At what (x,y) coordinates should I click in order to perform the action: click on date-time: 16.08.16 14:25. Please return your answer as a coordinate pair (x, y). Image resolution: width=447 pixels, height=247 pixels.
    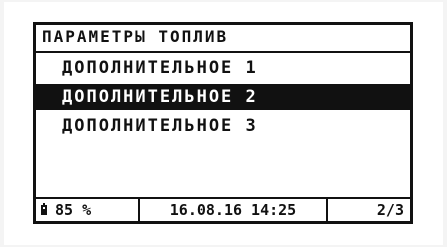
    Looking at the image, I should click on (232, 210).